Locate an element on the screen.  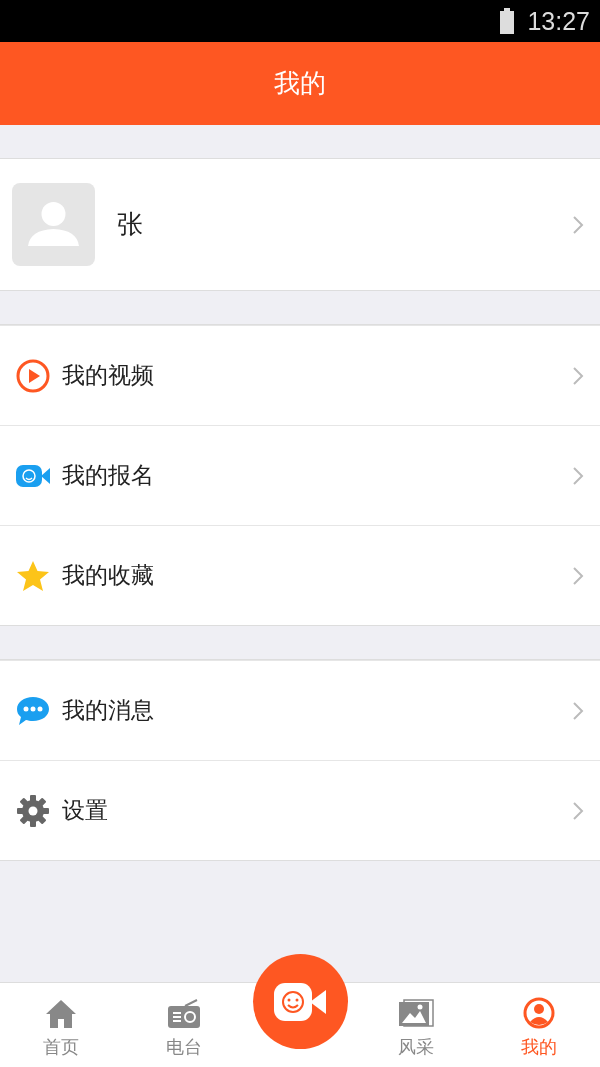
user-name: 张 is located at coordinates (130, 224).